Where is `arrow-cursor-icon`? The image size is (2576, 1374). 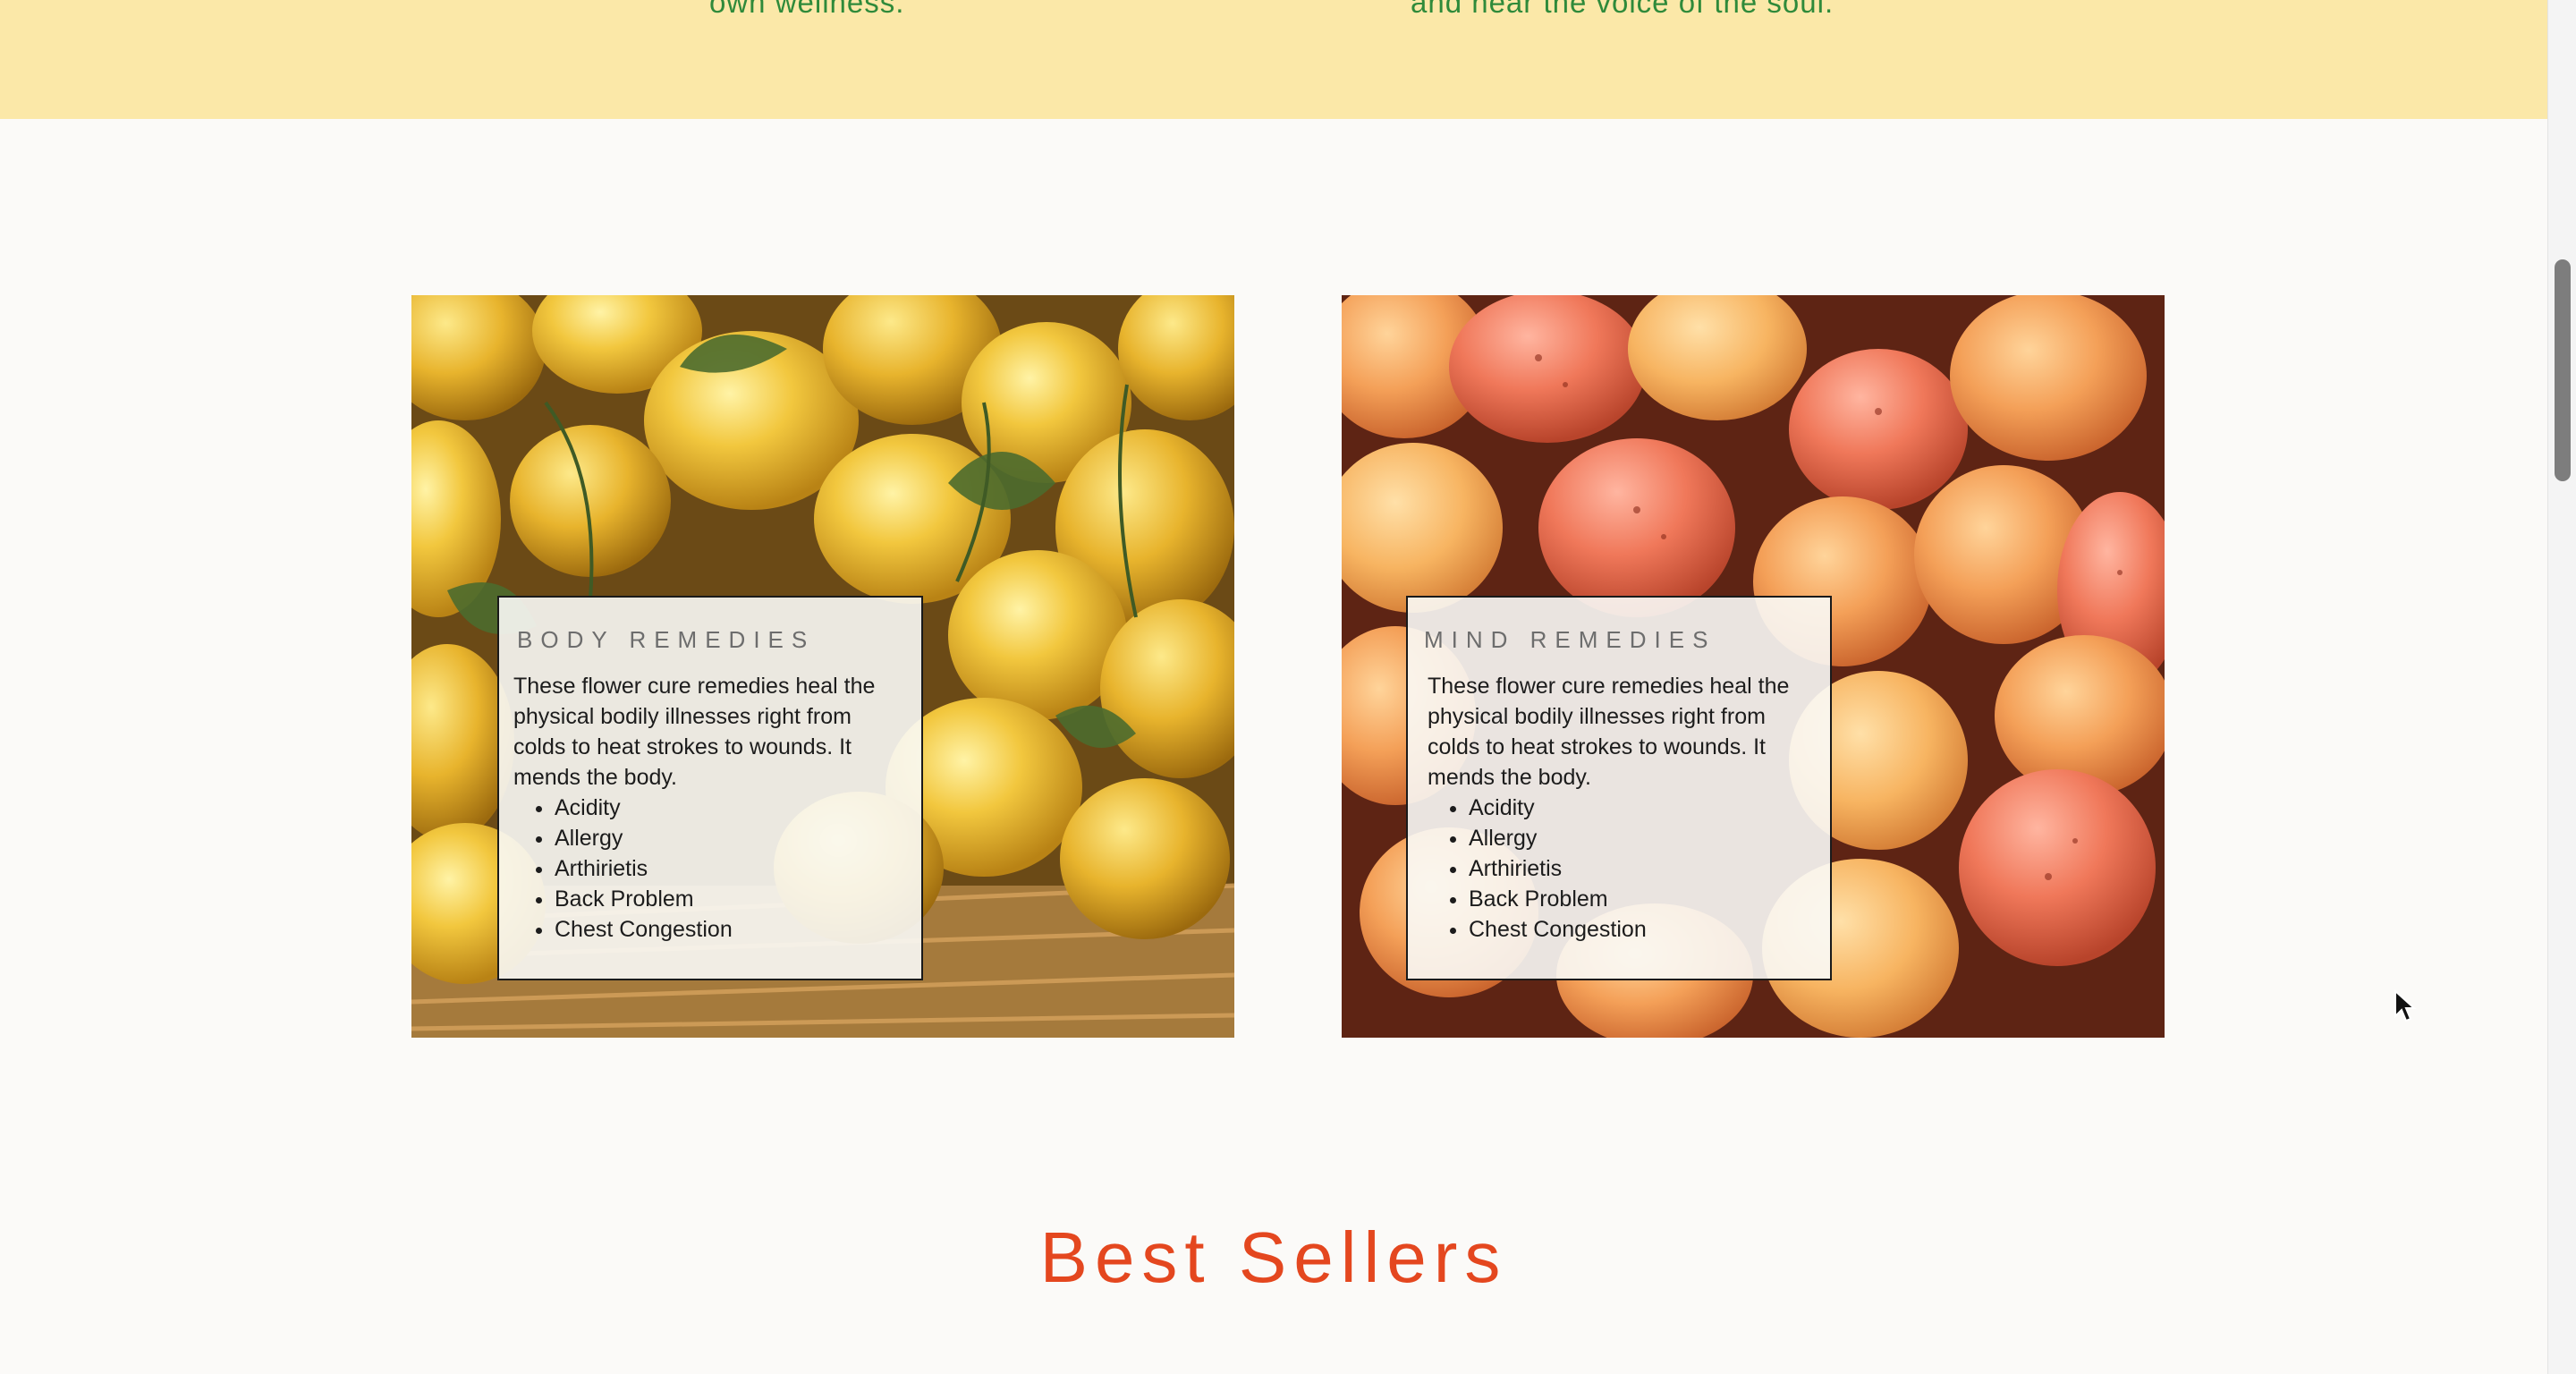
arrow-cursor-icon is located at coordinates (2405, 1005).